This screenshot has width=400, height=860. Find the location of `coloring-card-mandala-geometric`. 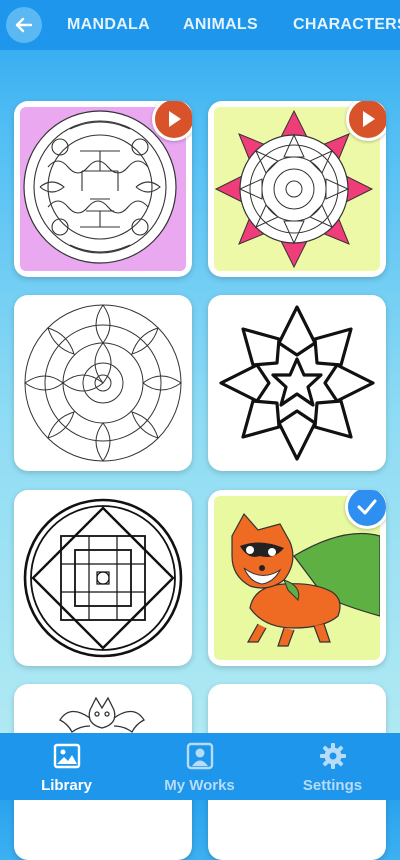

coloring-card-mandala-geometric is located at coordinates (103, 578).